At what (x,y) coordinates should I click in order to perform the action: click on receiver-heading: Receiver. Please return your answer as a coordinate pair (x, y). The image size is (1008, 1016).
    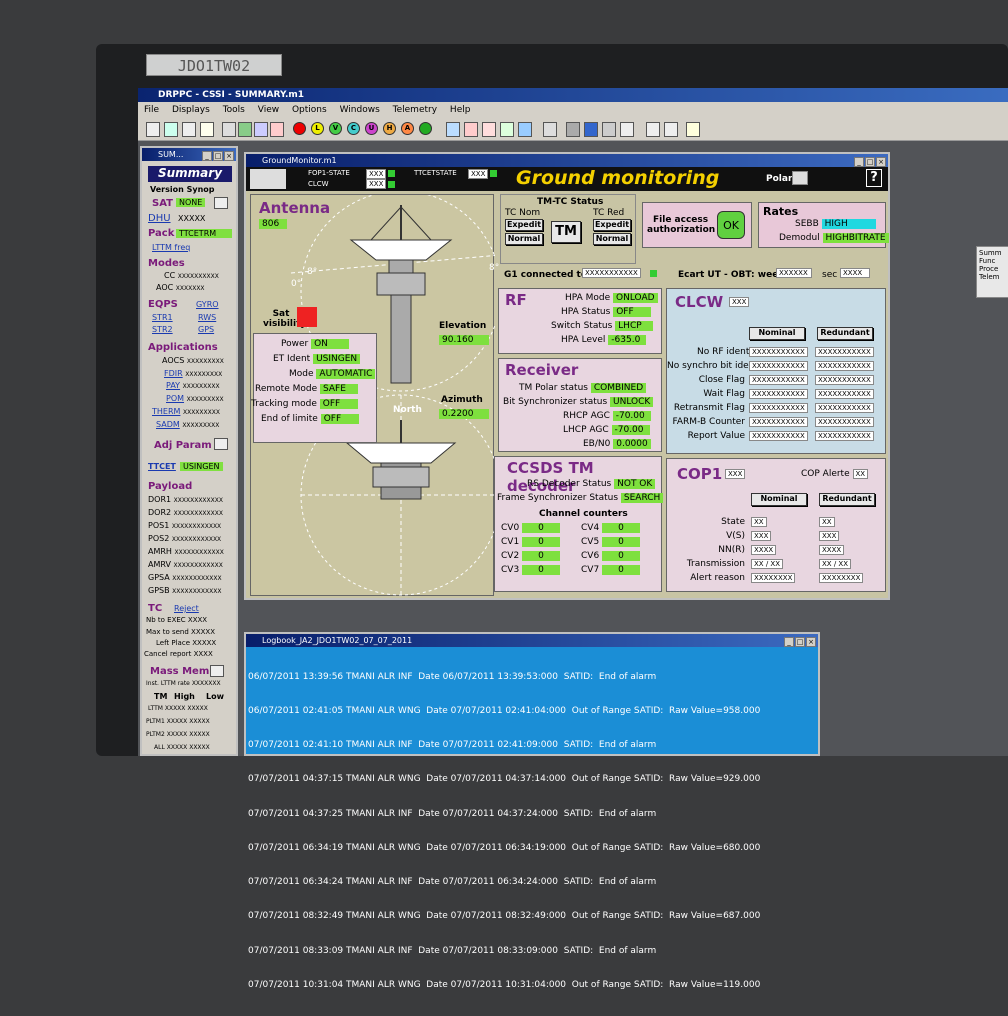
    Looking at the image, I should click on (542, 370).